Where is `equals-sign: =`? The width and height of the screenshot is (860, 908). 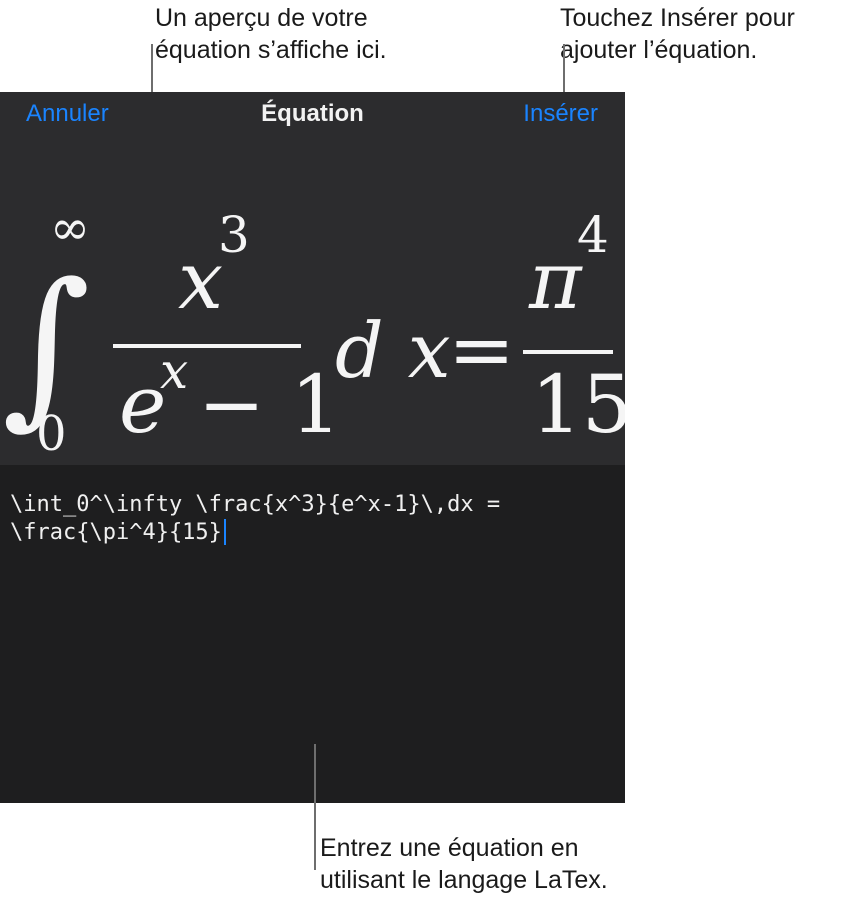 equals-sign: = is located at coordinates (481, 349).